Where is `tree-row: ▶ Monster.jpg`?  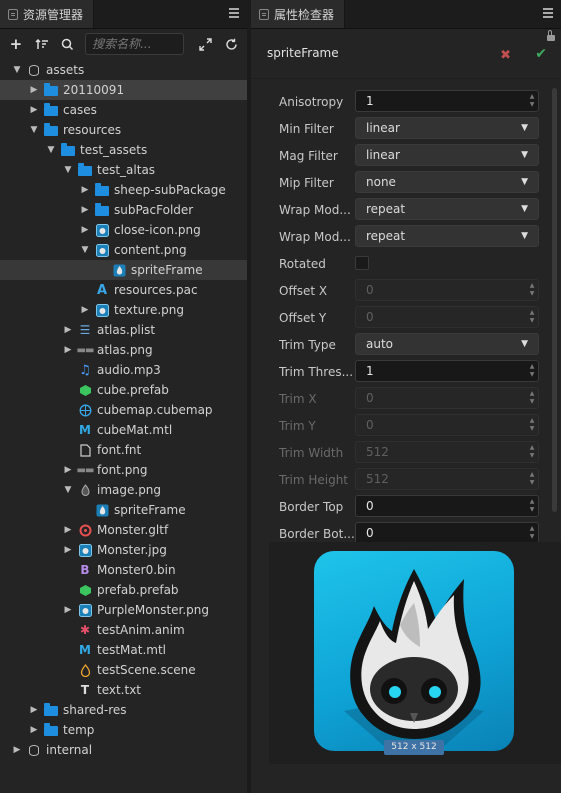 tree-row: ▶ Monster.jpg is located at coordinates (123, 550).